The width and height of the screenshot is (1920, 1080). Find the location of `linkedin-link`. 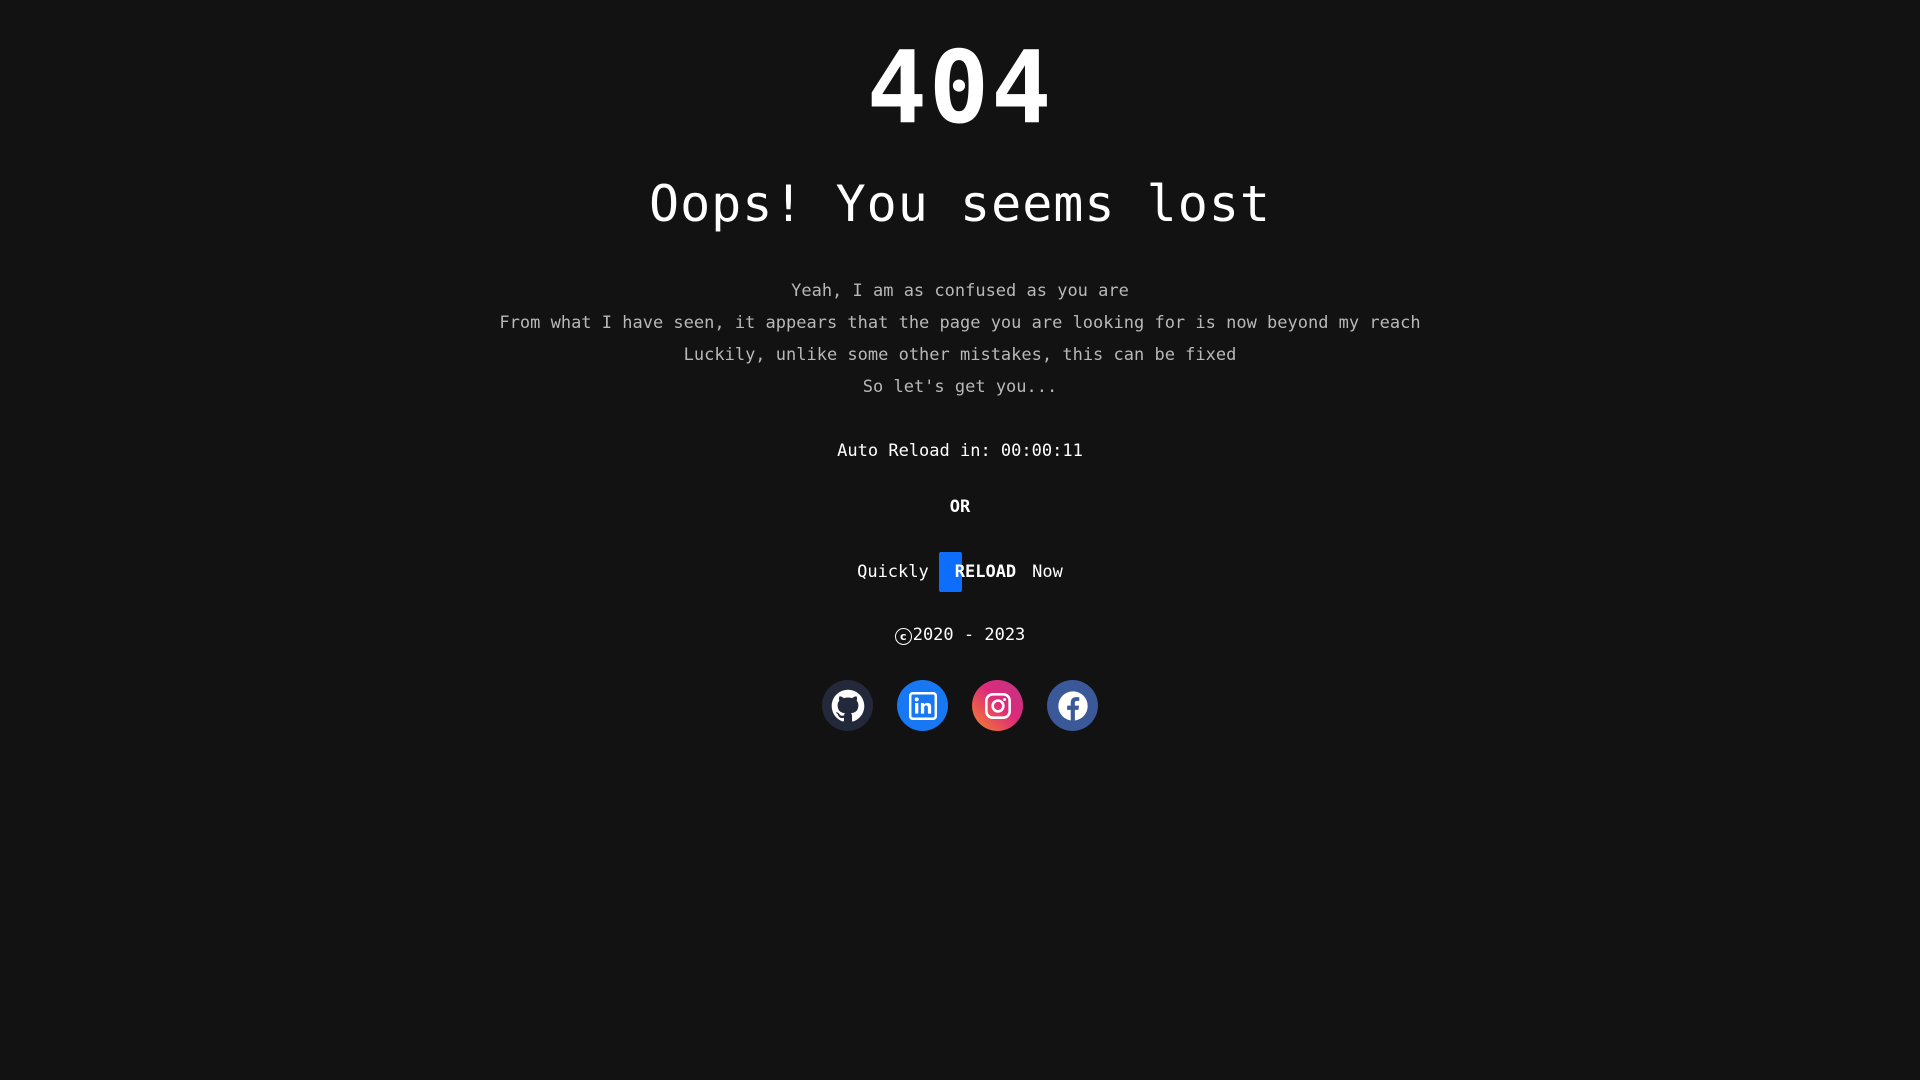

linkedin-link is located at coordinates (922, 705).